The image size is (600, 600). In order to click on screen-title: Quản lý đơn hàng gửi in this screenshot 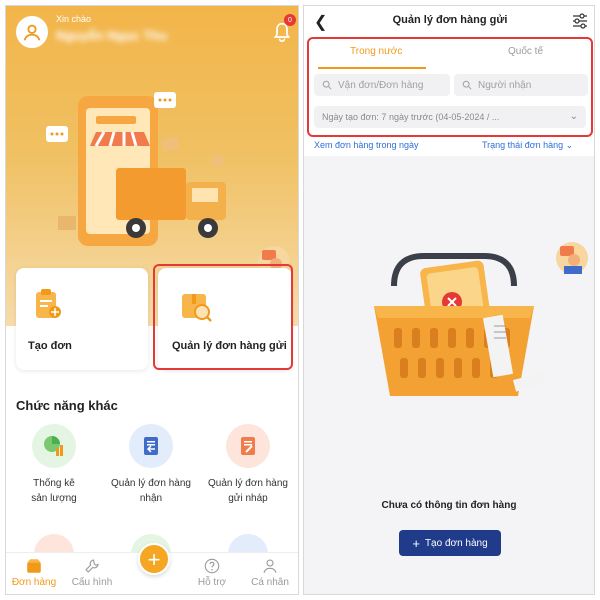, I will do `click(450, 20)`.